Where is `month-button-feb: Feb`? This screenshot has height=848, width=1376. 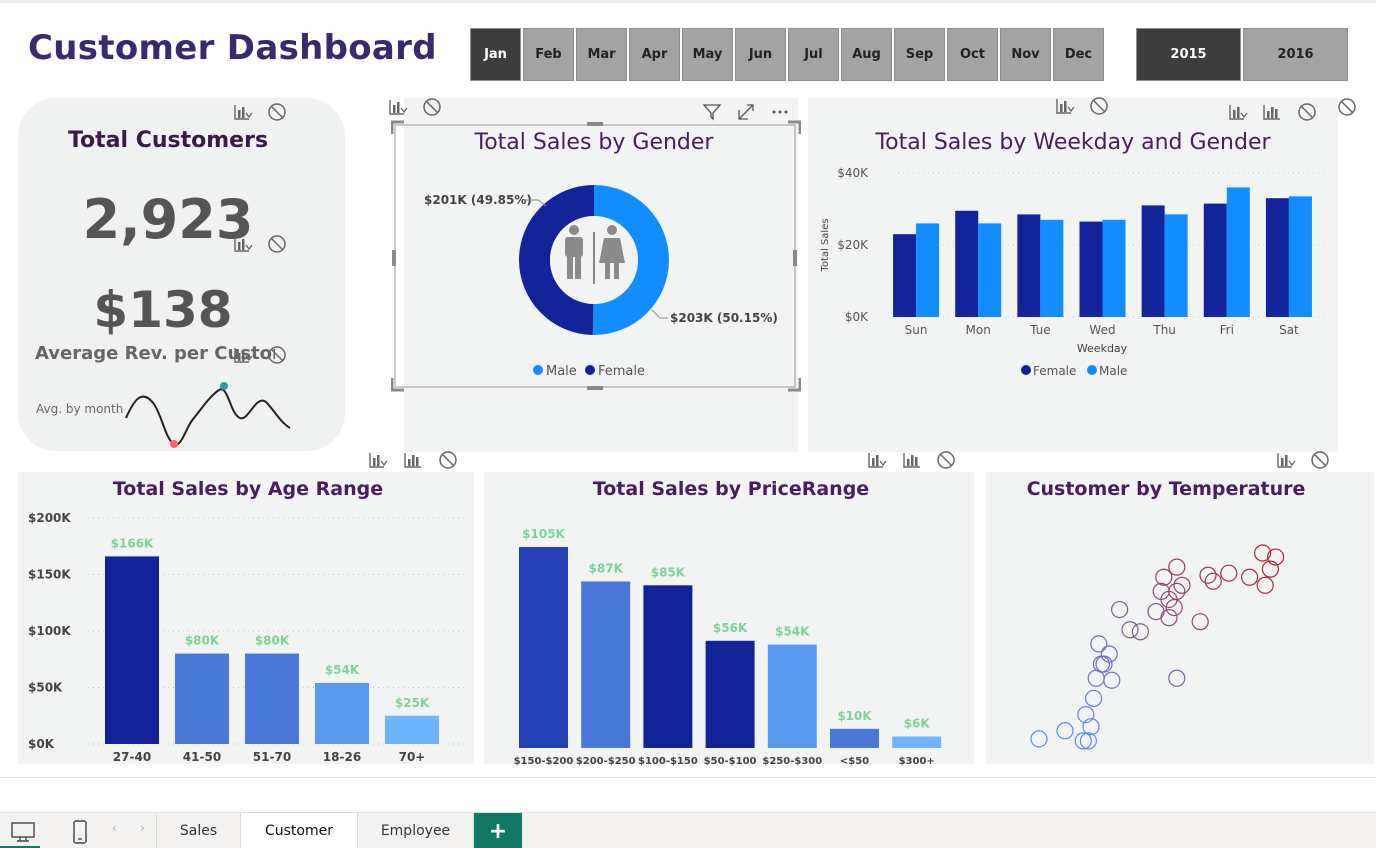 month-button-feb: Feb is located at coordinates (548, 54).